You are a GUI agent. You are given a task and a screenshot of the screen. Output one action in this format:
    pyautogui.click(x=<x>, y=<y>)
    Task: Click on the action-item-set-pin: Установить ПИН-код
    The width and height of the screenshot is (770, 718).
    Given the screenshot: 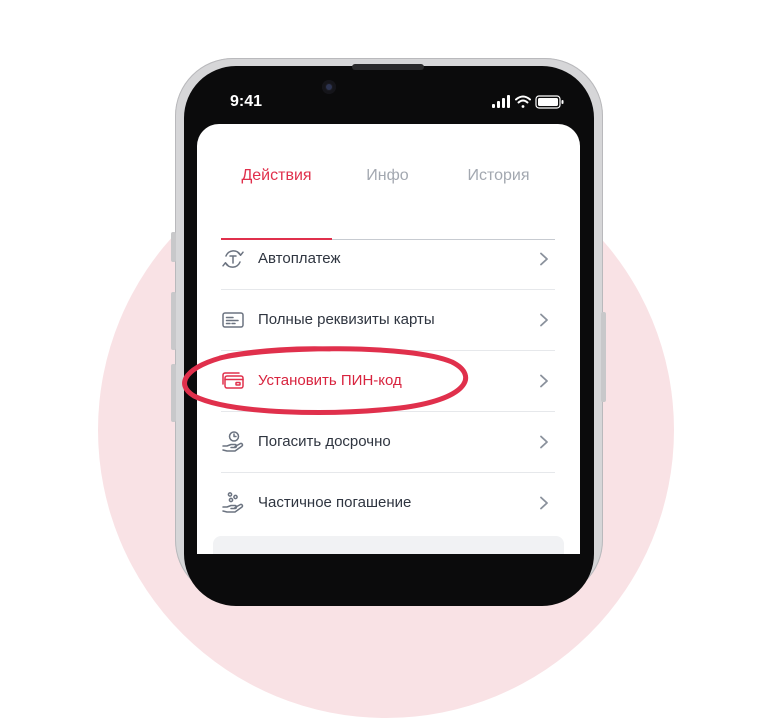 What is the action you would take?
    pyautogui.click(x=388, y=381)
    